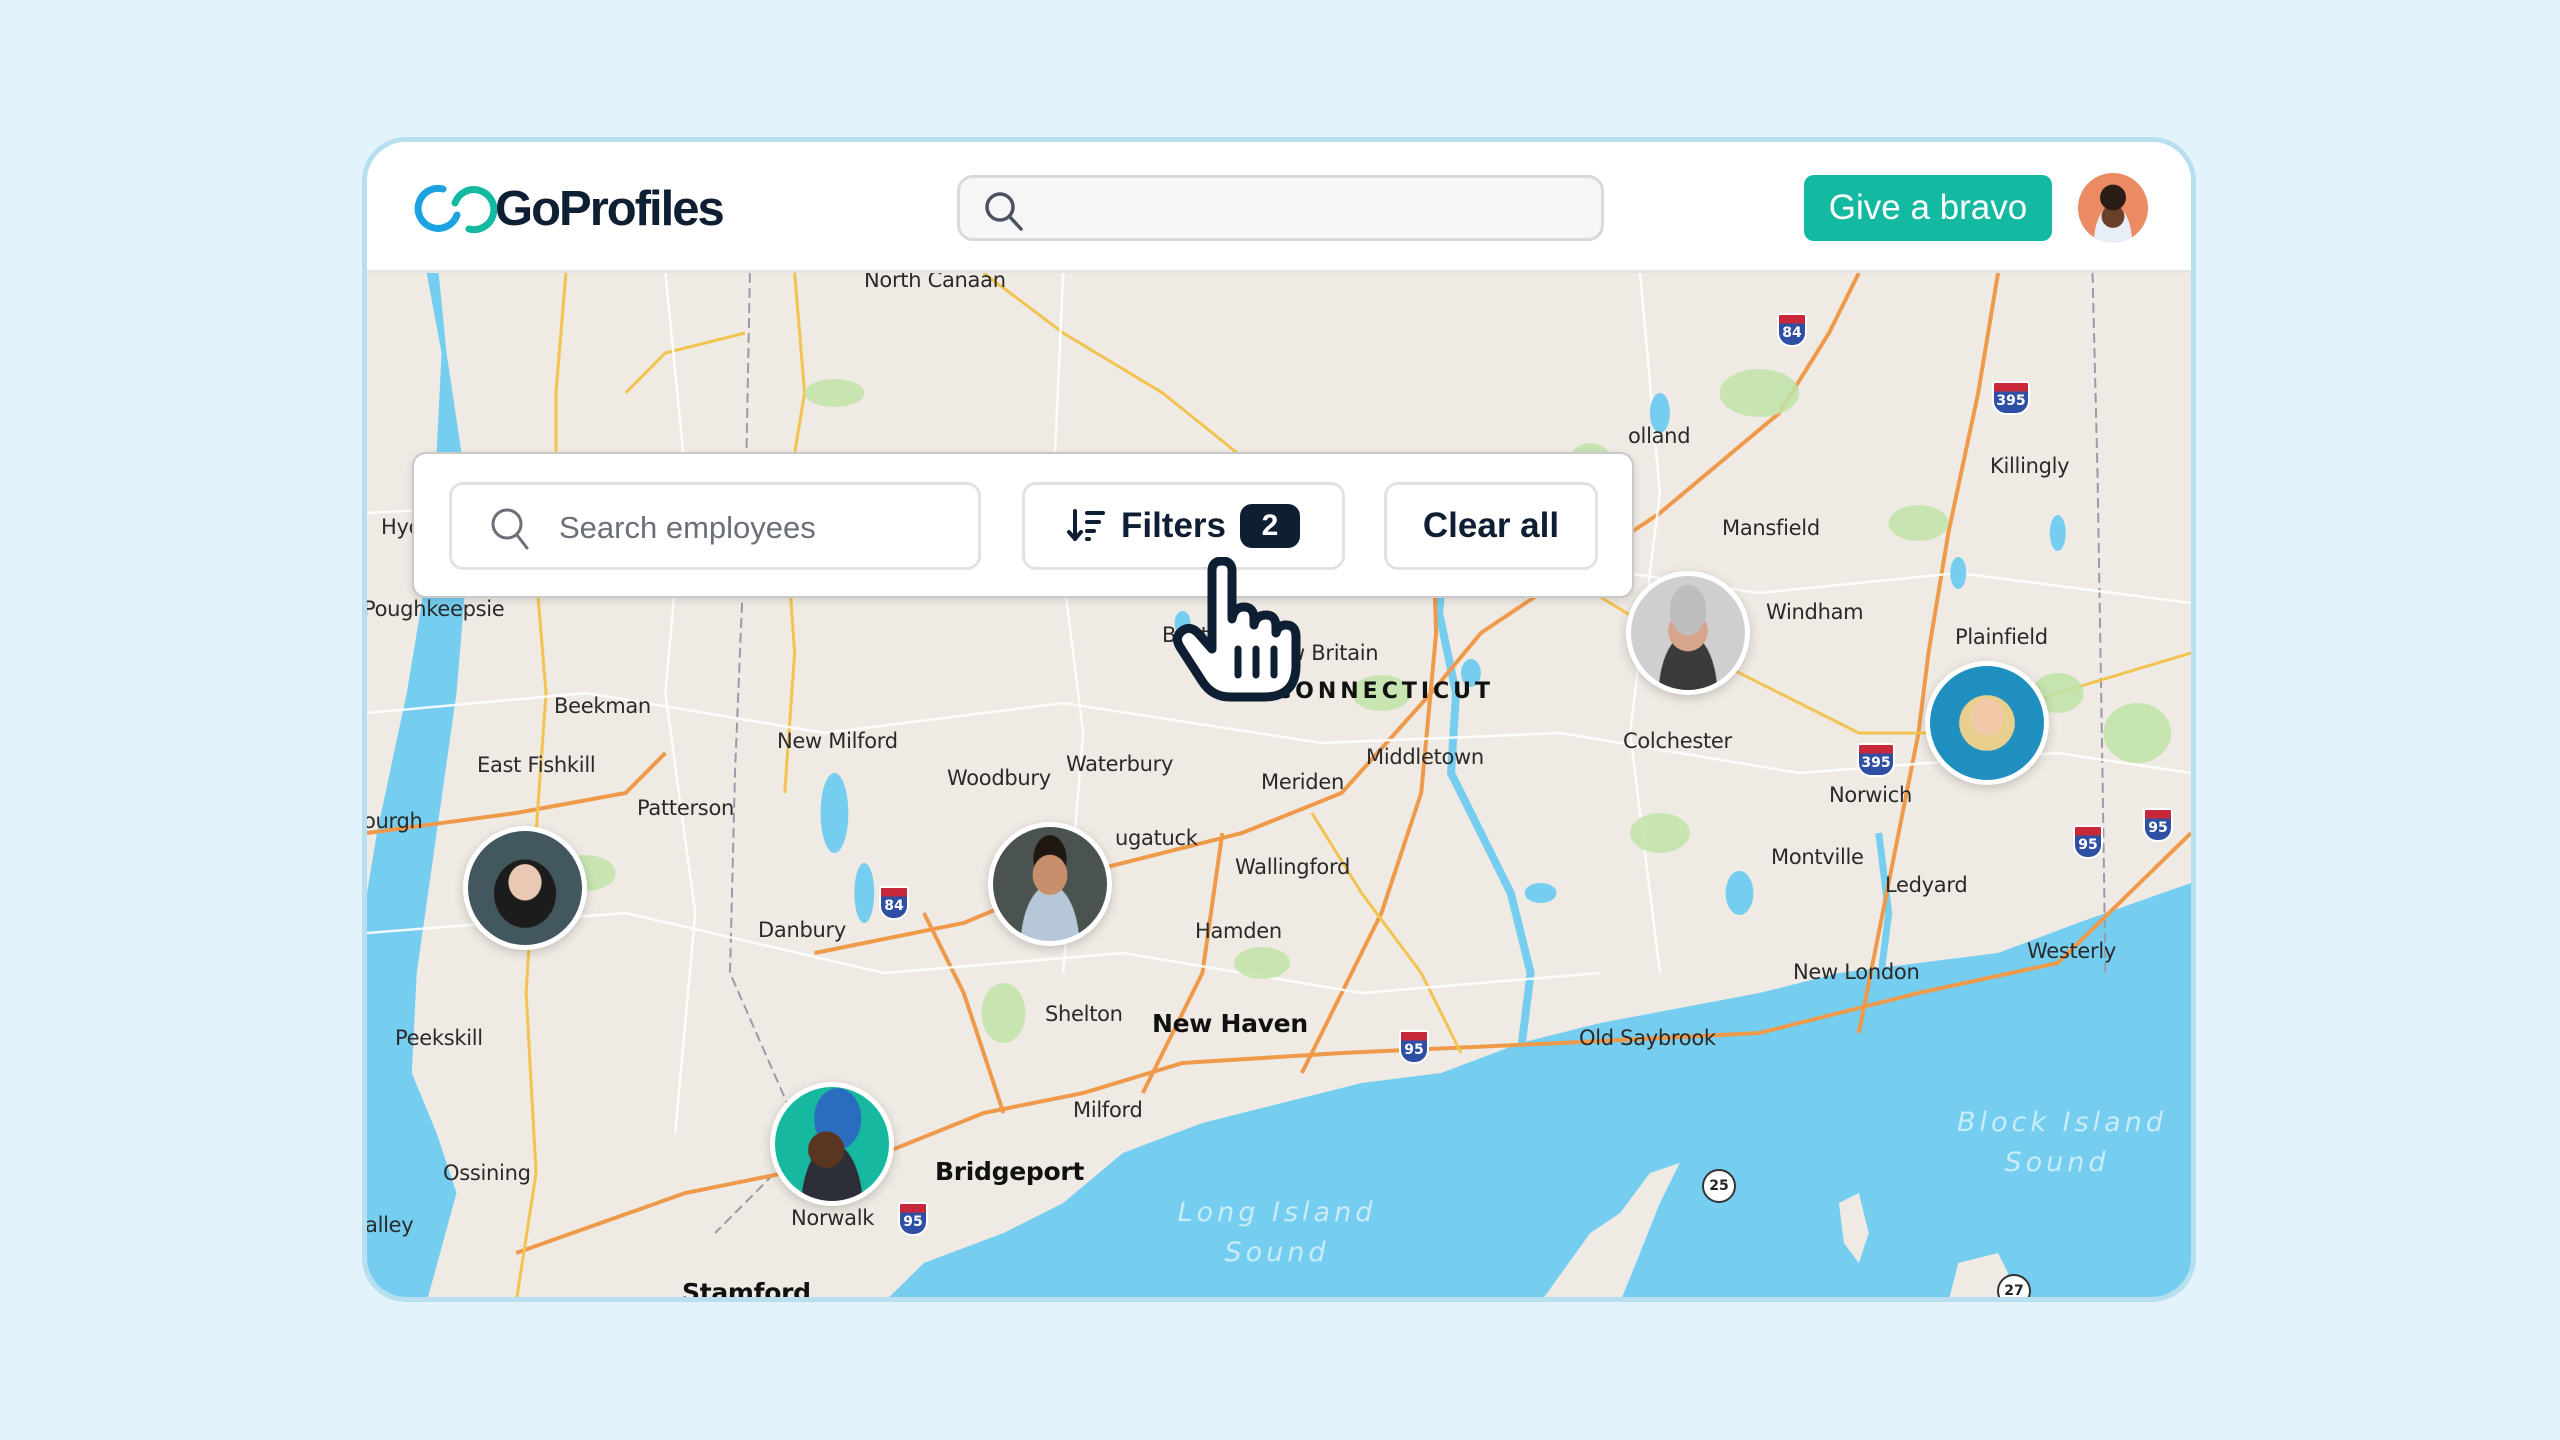 This screenshot has height=1440, width=2560. I want to click on city-label: Mansfield, so click(1771, 528).